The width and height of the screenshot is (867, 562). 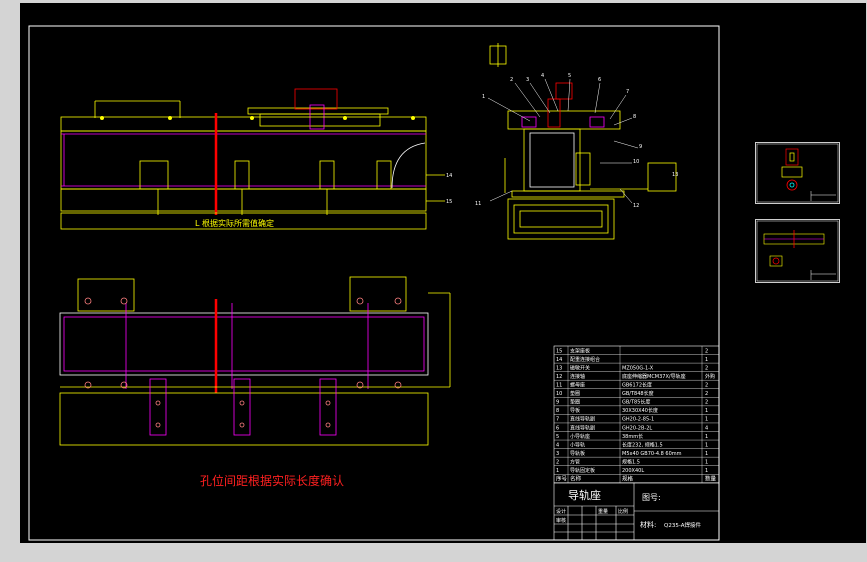 I want to click on title-block-check-label: 审核, so click(x=561, y=520).